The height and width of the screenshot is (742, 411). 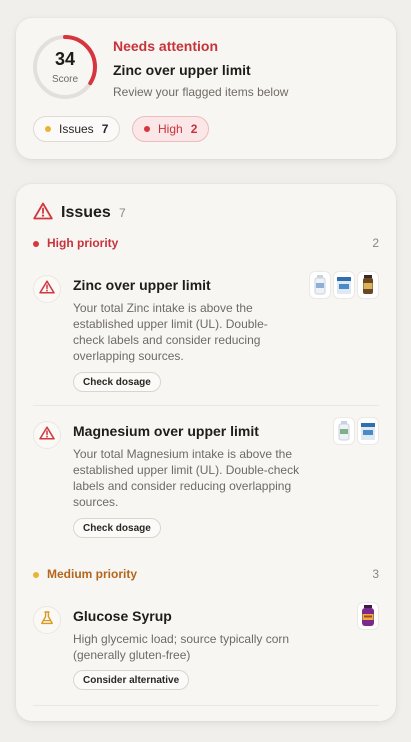 What do you see at coordinates (368, 285) in the screenshot?
I see `brown-bottle-icon` at bounding box center [368, 285].